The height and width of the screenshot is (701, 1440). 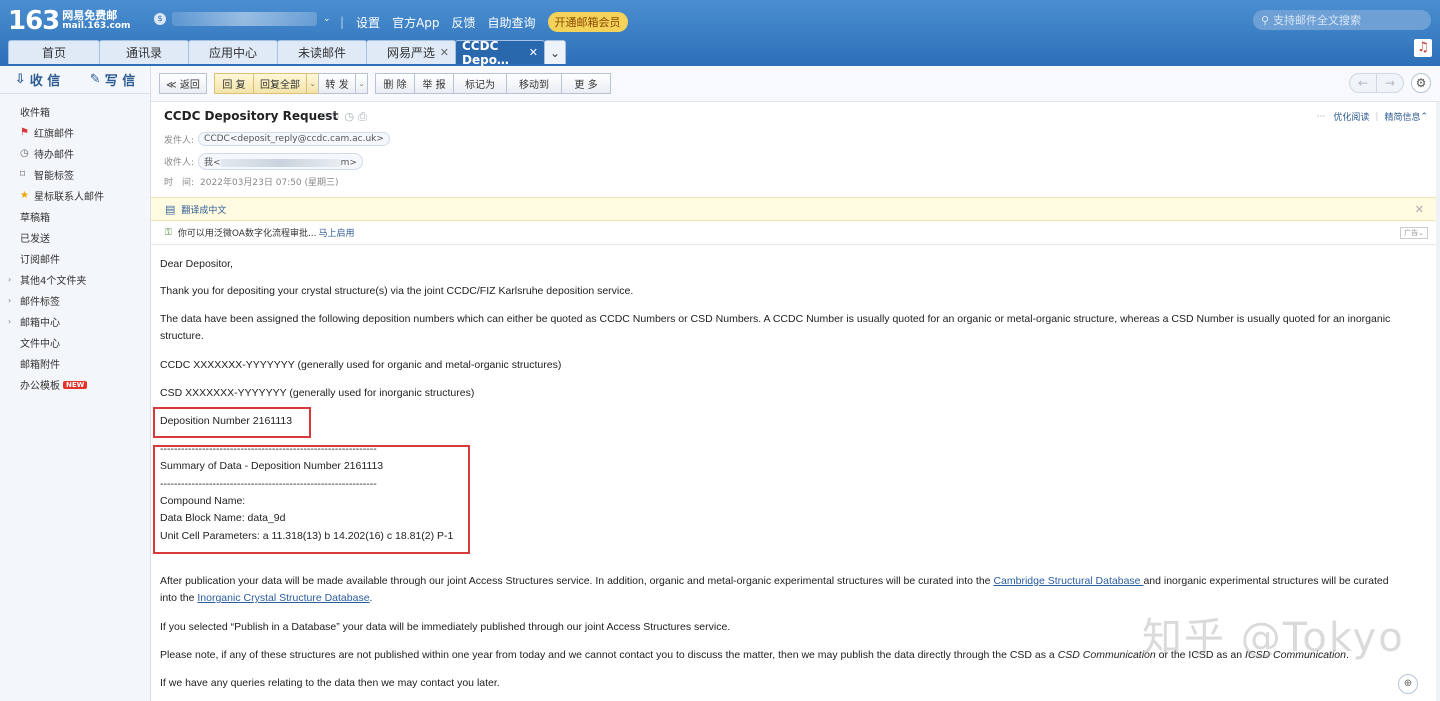 I want to click on nav-feedback: 反馈, so click(x=464, y=22).